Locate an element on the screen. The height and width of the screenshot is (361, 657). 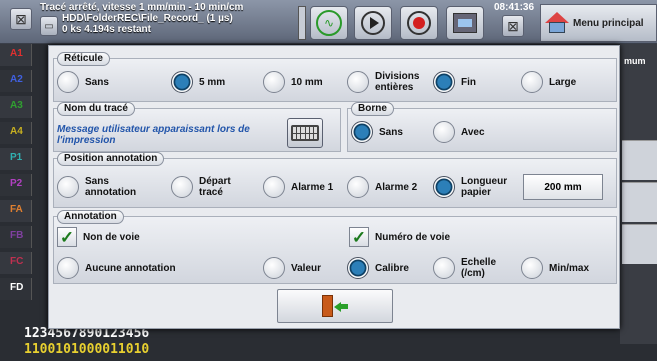
channel-label-p1: P1 is located at coordinates (16, 159).